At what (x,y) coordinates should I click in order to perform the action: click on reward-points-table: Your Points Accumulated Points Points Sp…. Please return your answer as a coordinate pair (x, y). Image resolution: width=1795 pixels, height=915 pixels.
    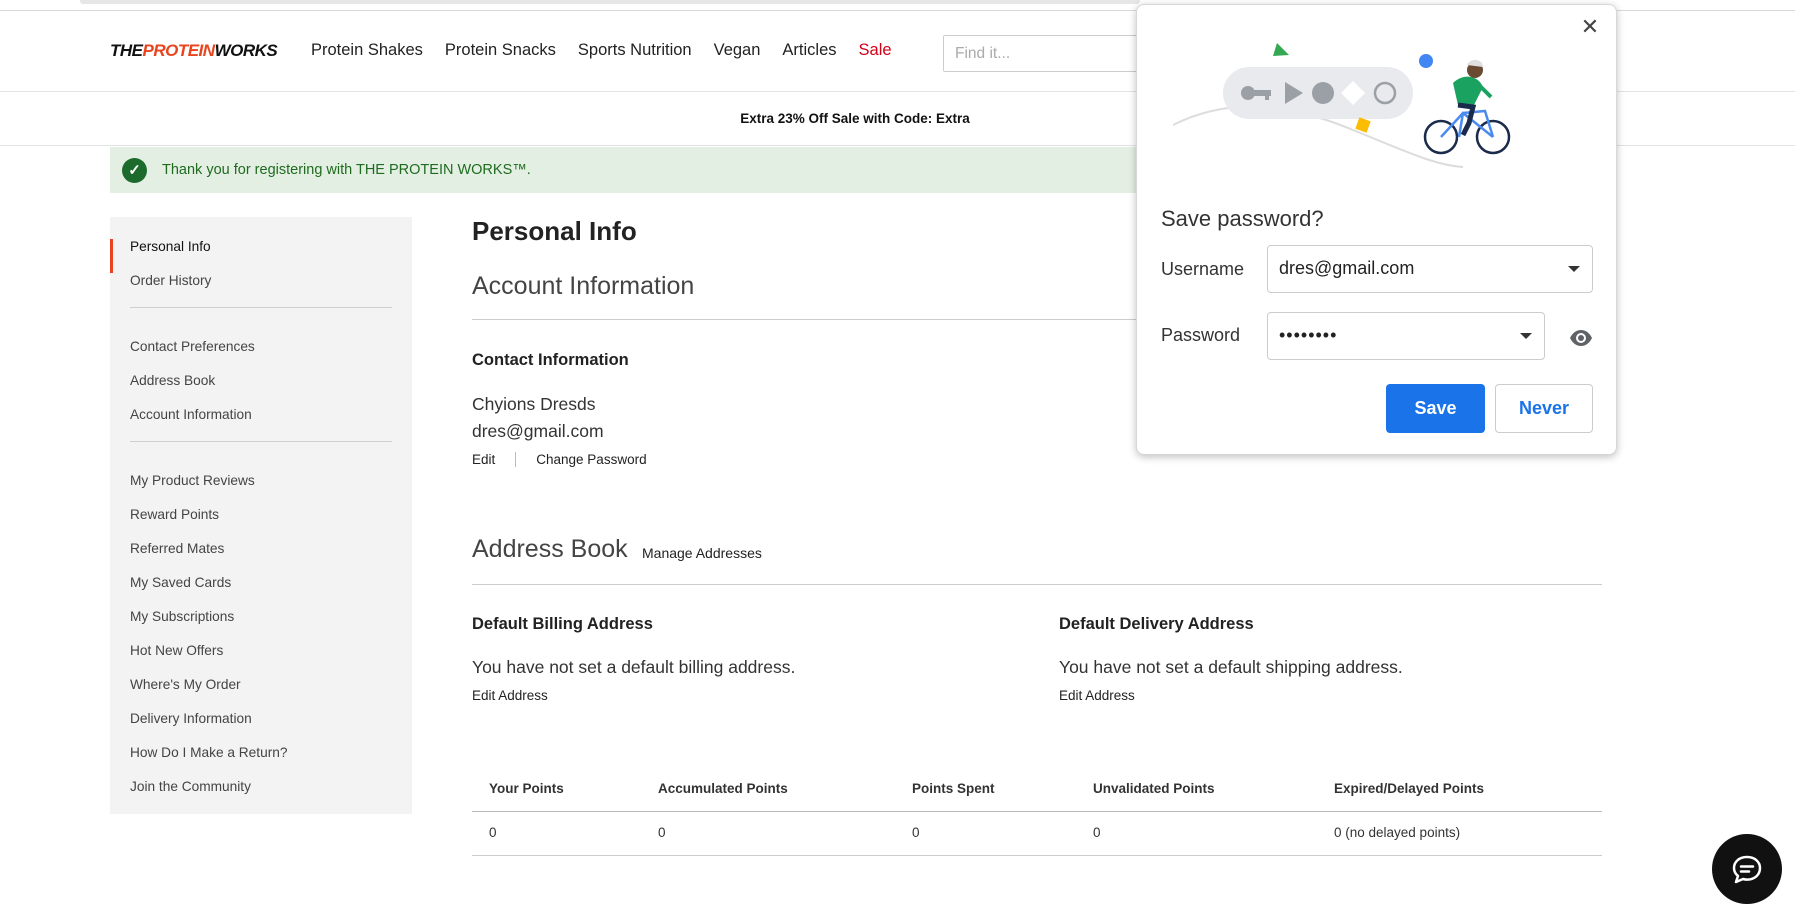
    Looking at the image, I should click on (1037, 812).